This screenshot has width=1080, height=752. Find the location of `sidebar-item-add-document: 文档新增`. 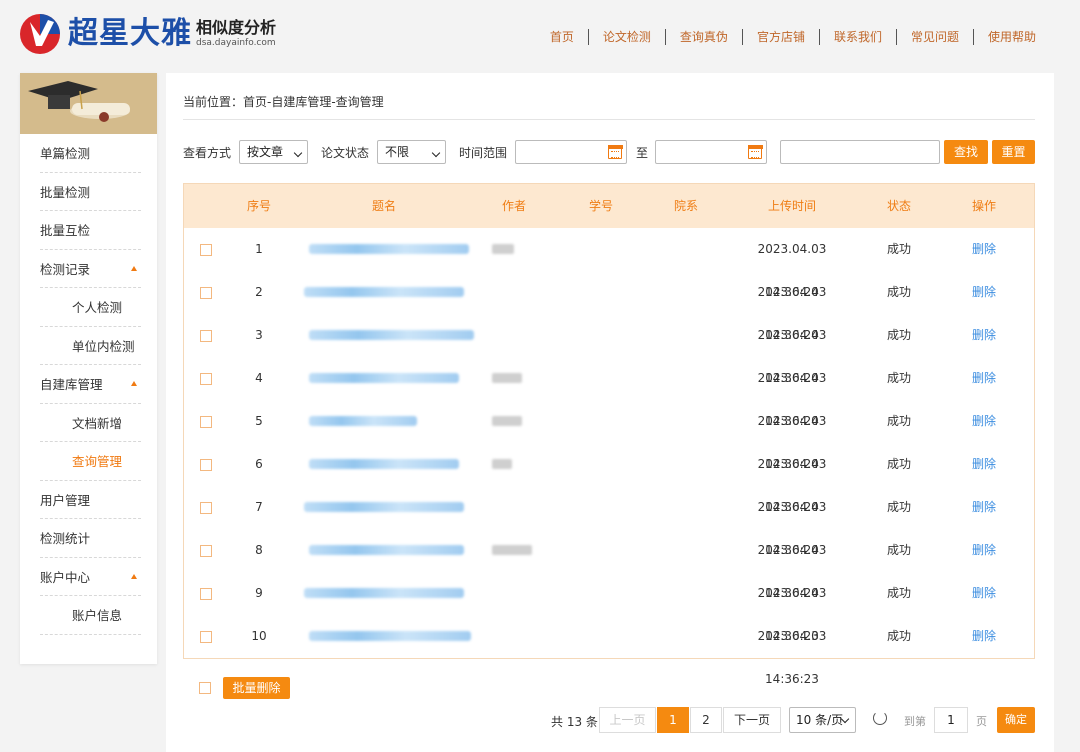

sidebar-item-add-document: 文档新增 is located at coordinates (90, 423).